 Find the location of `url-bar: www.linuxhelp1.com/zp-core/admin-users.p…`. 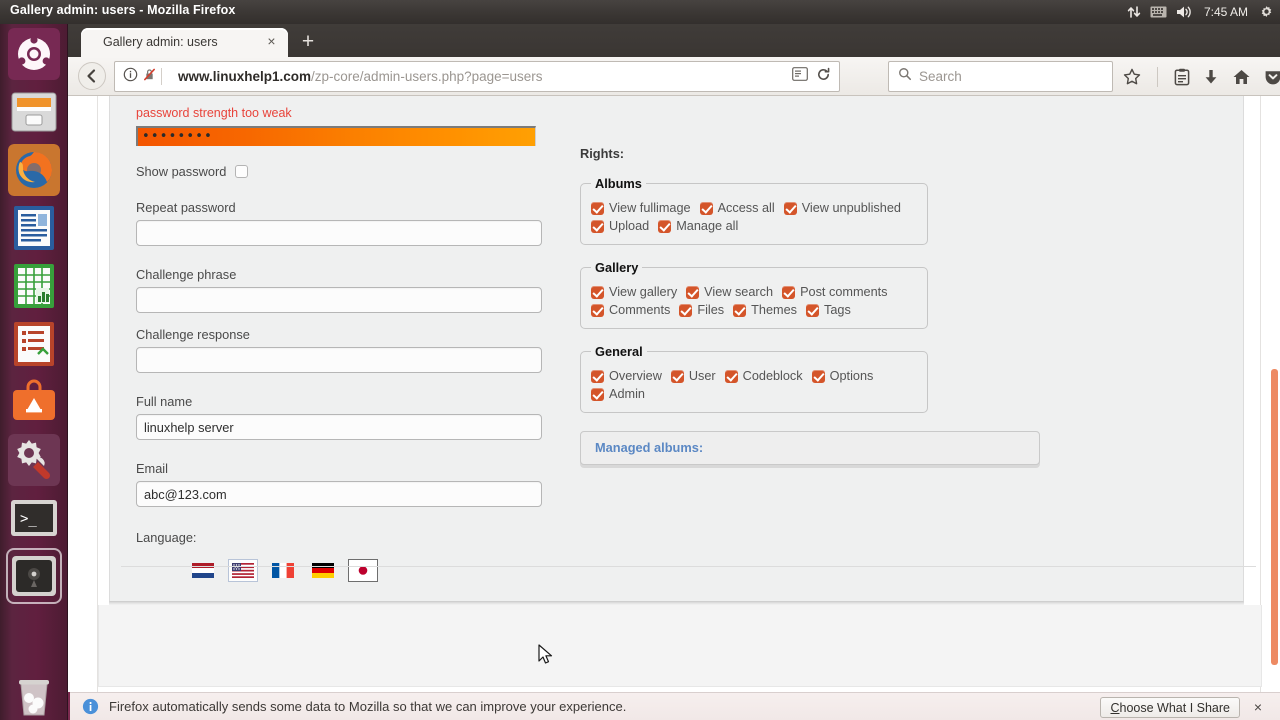

url-bar: www.linuxhelp1.com/zp-core/admin-users.p… is located at coordinates (477, 76).